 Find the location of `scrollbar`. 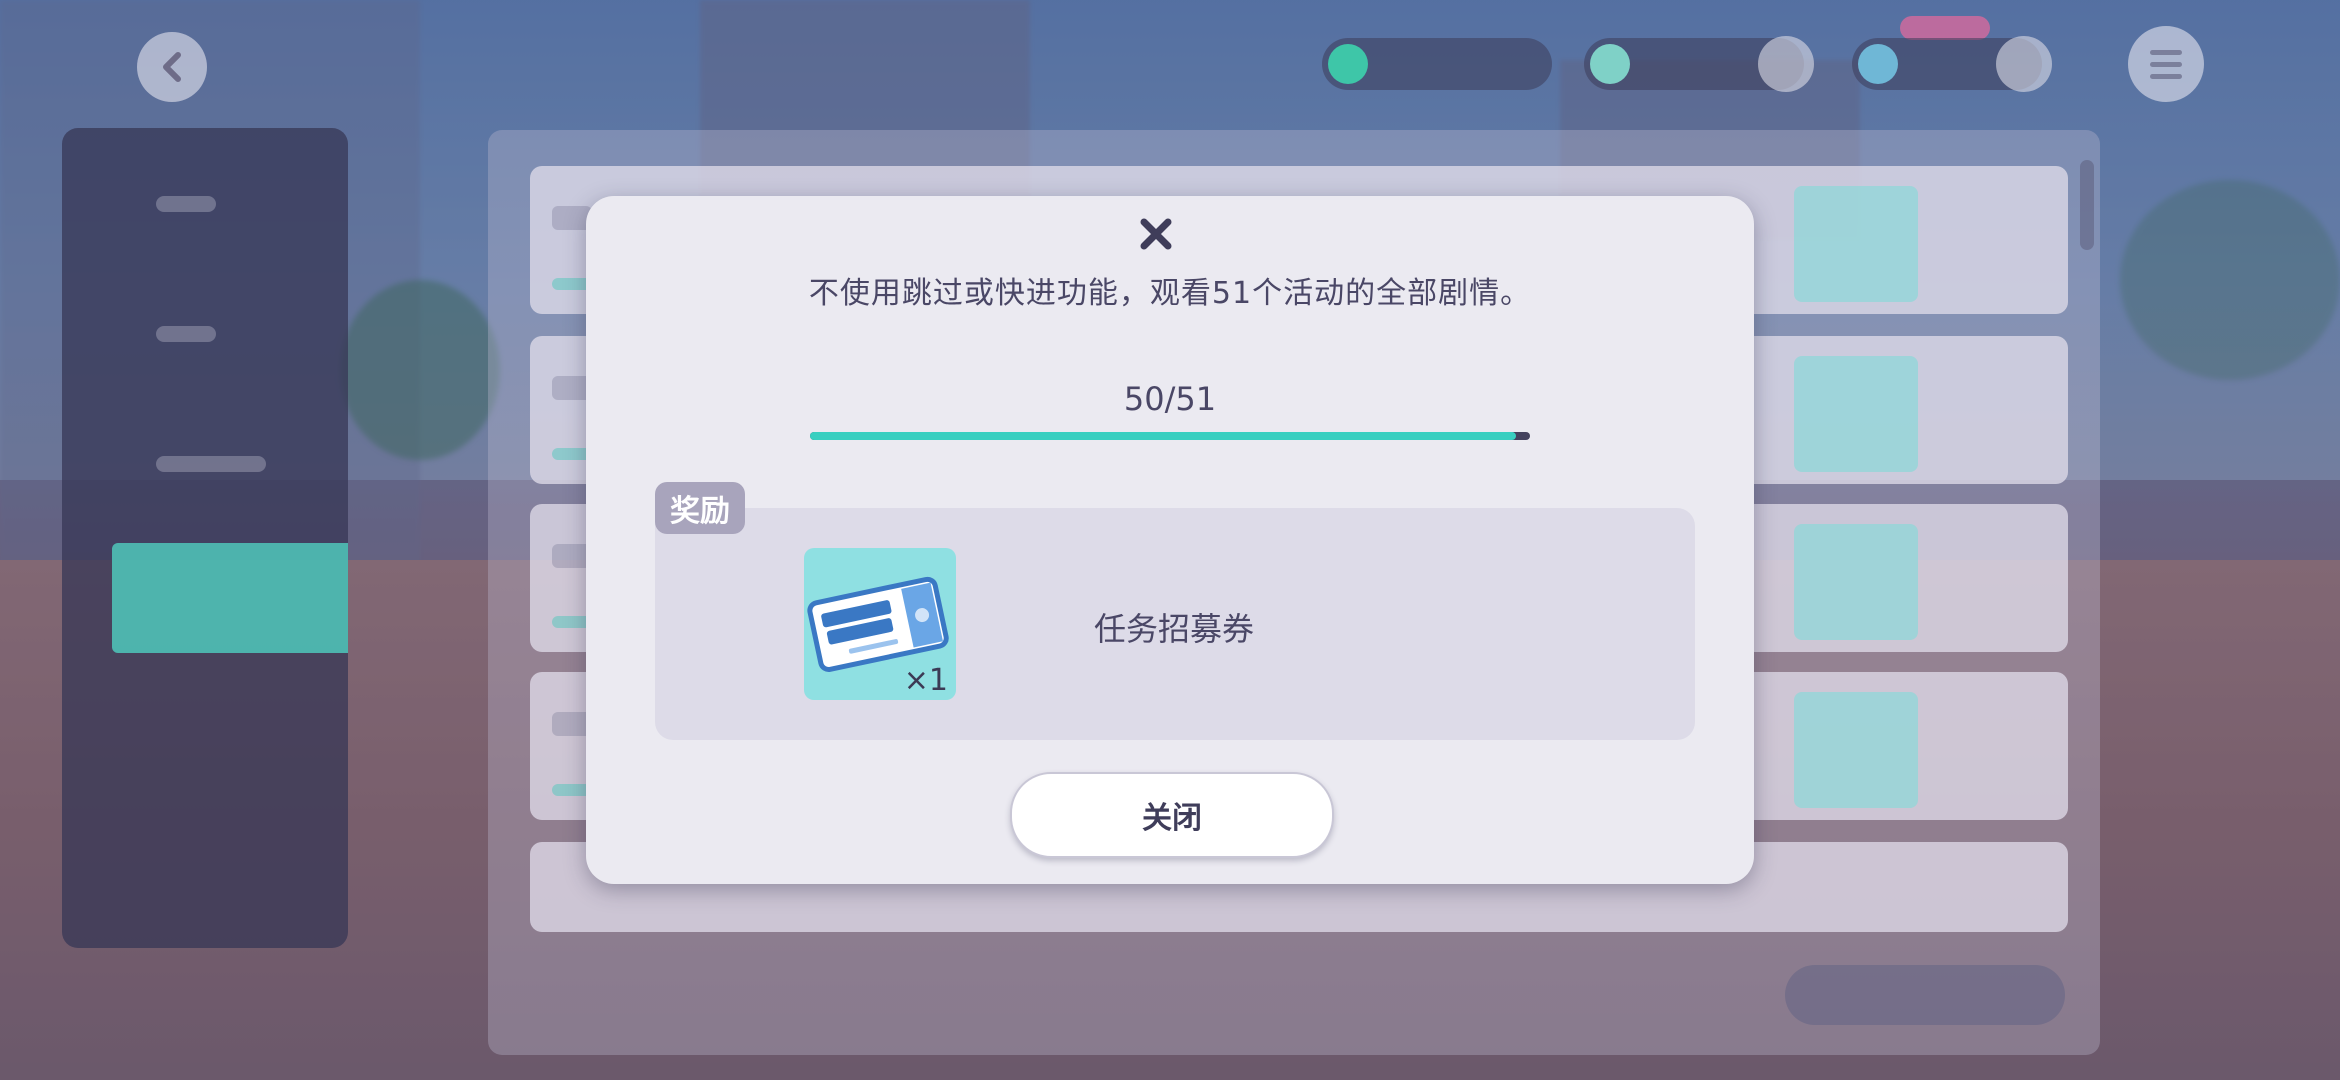

scrollbar is located at coordinates (2087, 205).